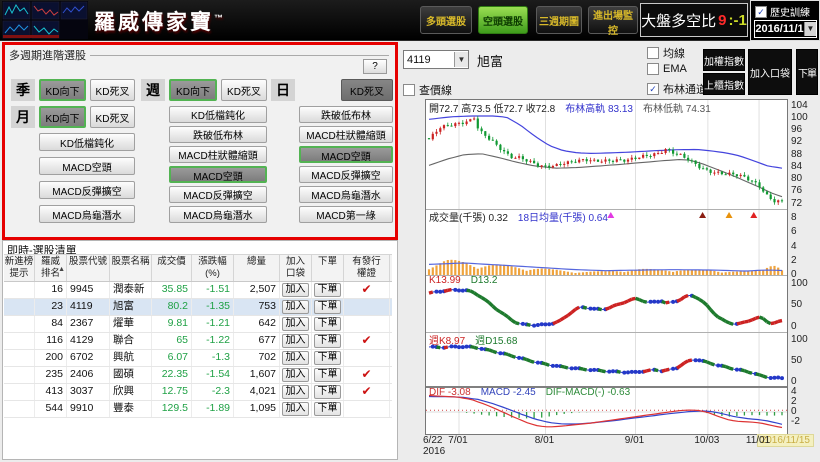 The height and width of the screenshot is (462, 820). I want to click on index-button-1: 加權指數, so click(724, 60).